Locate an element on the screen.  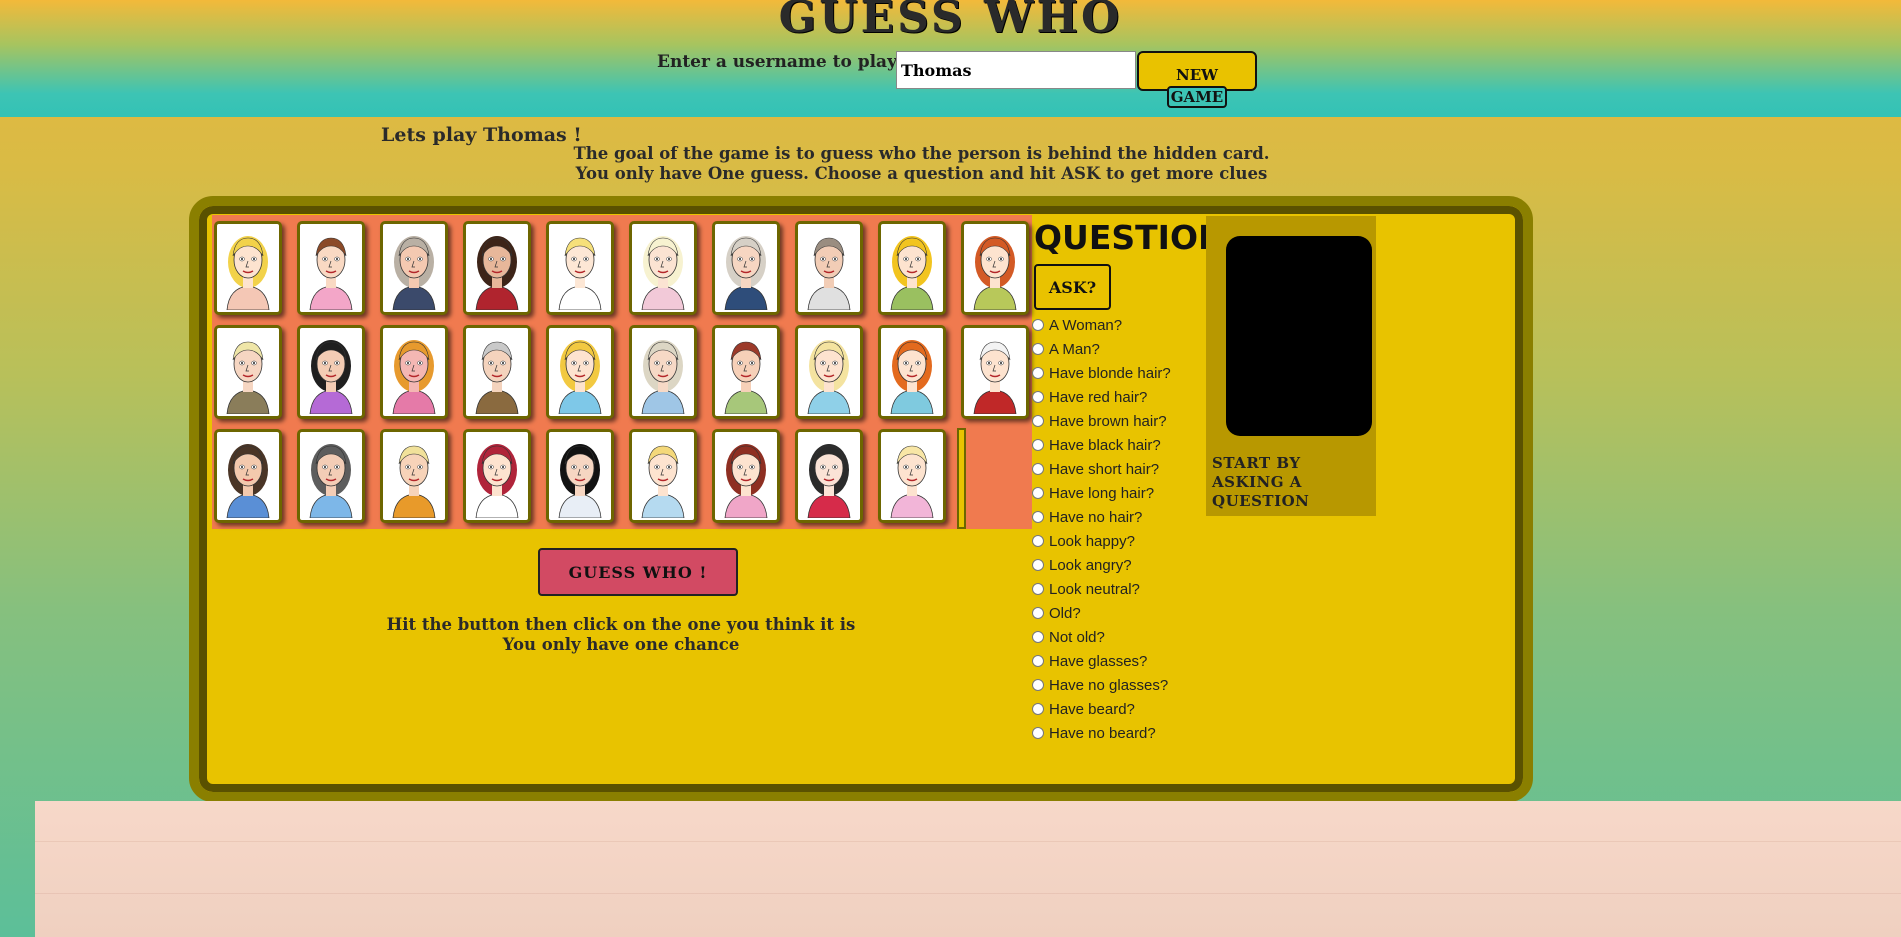
empty-card-slot is located at coordinates (961, 478).